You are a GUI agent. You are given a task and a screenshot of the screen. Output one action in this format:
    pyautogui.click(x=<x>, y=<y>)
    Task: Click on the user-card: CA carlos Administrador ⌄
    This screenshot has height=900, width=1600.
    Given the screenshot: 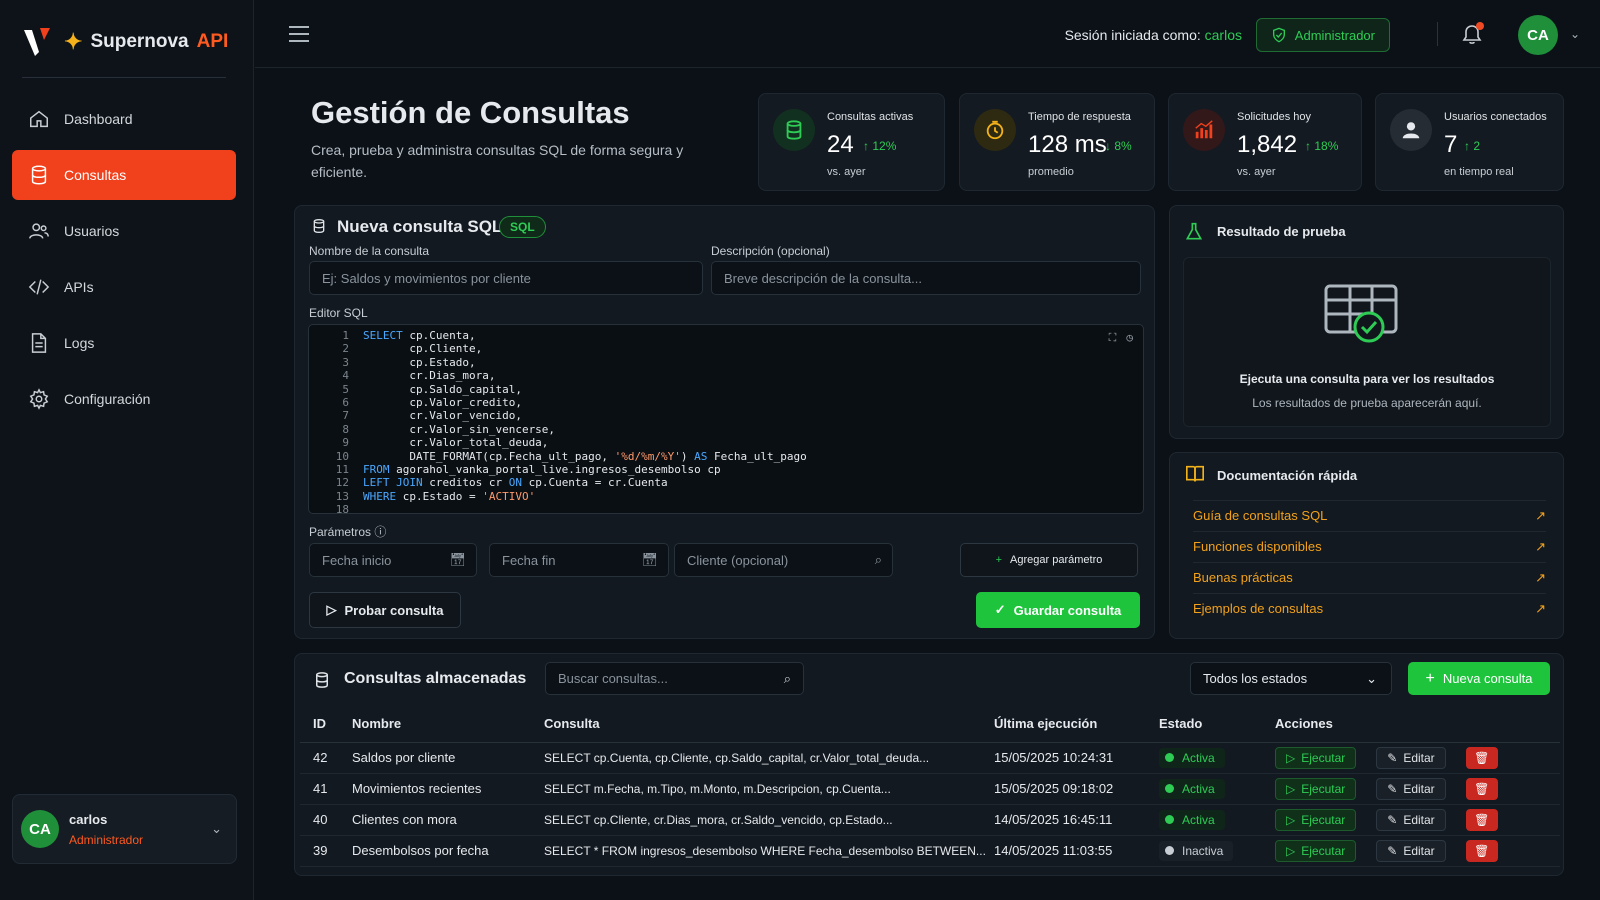 What is the action you would take?
    pyautogui.click(x=124, y=829)
    